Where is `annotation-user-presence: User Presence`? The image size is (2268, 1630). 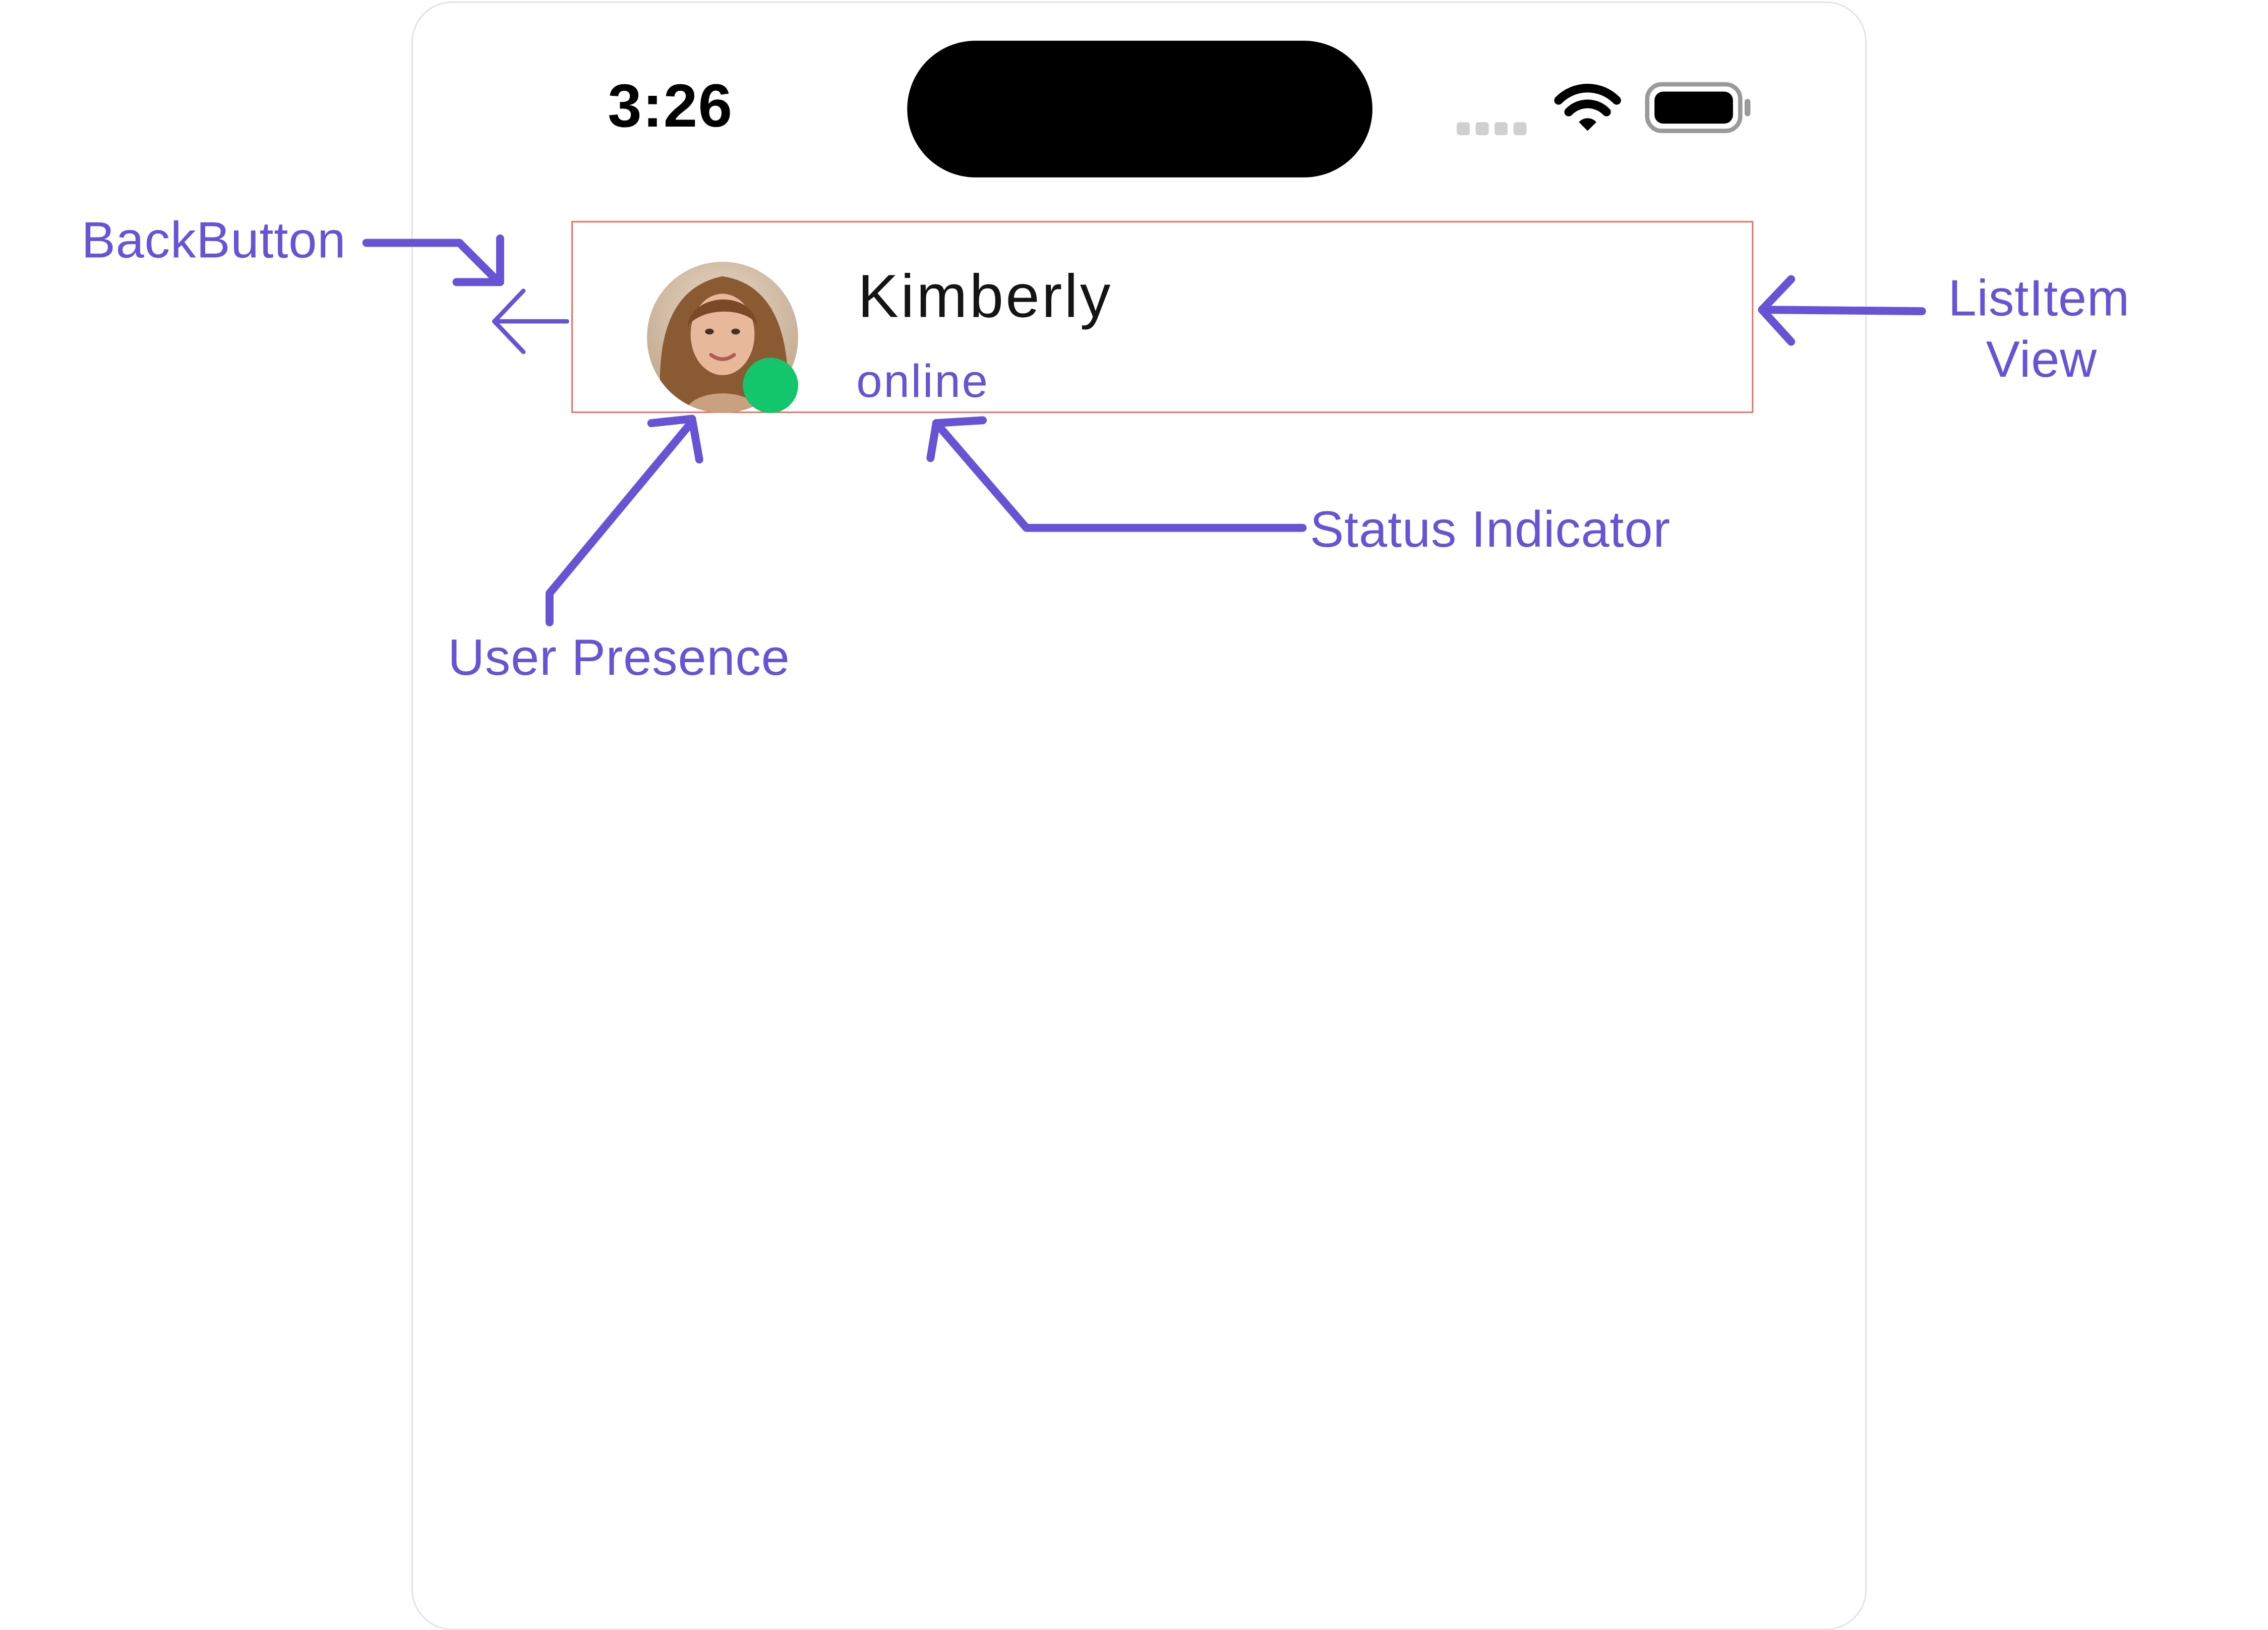
annotation-user-presence: User Presence is located at coordinates (619, 657).